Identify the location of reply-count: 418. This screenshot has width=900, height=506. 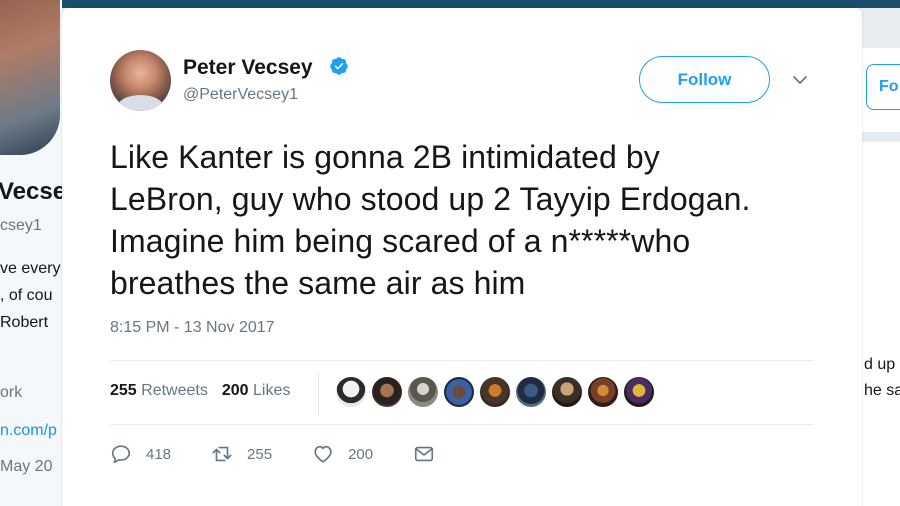
(159, 454).